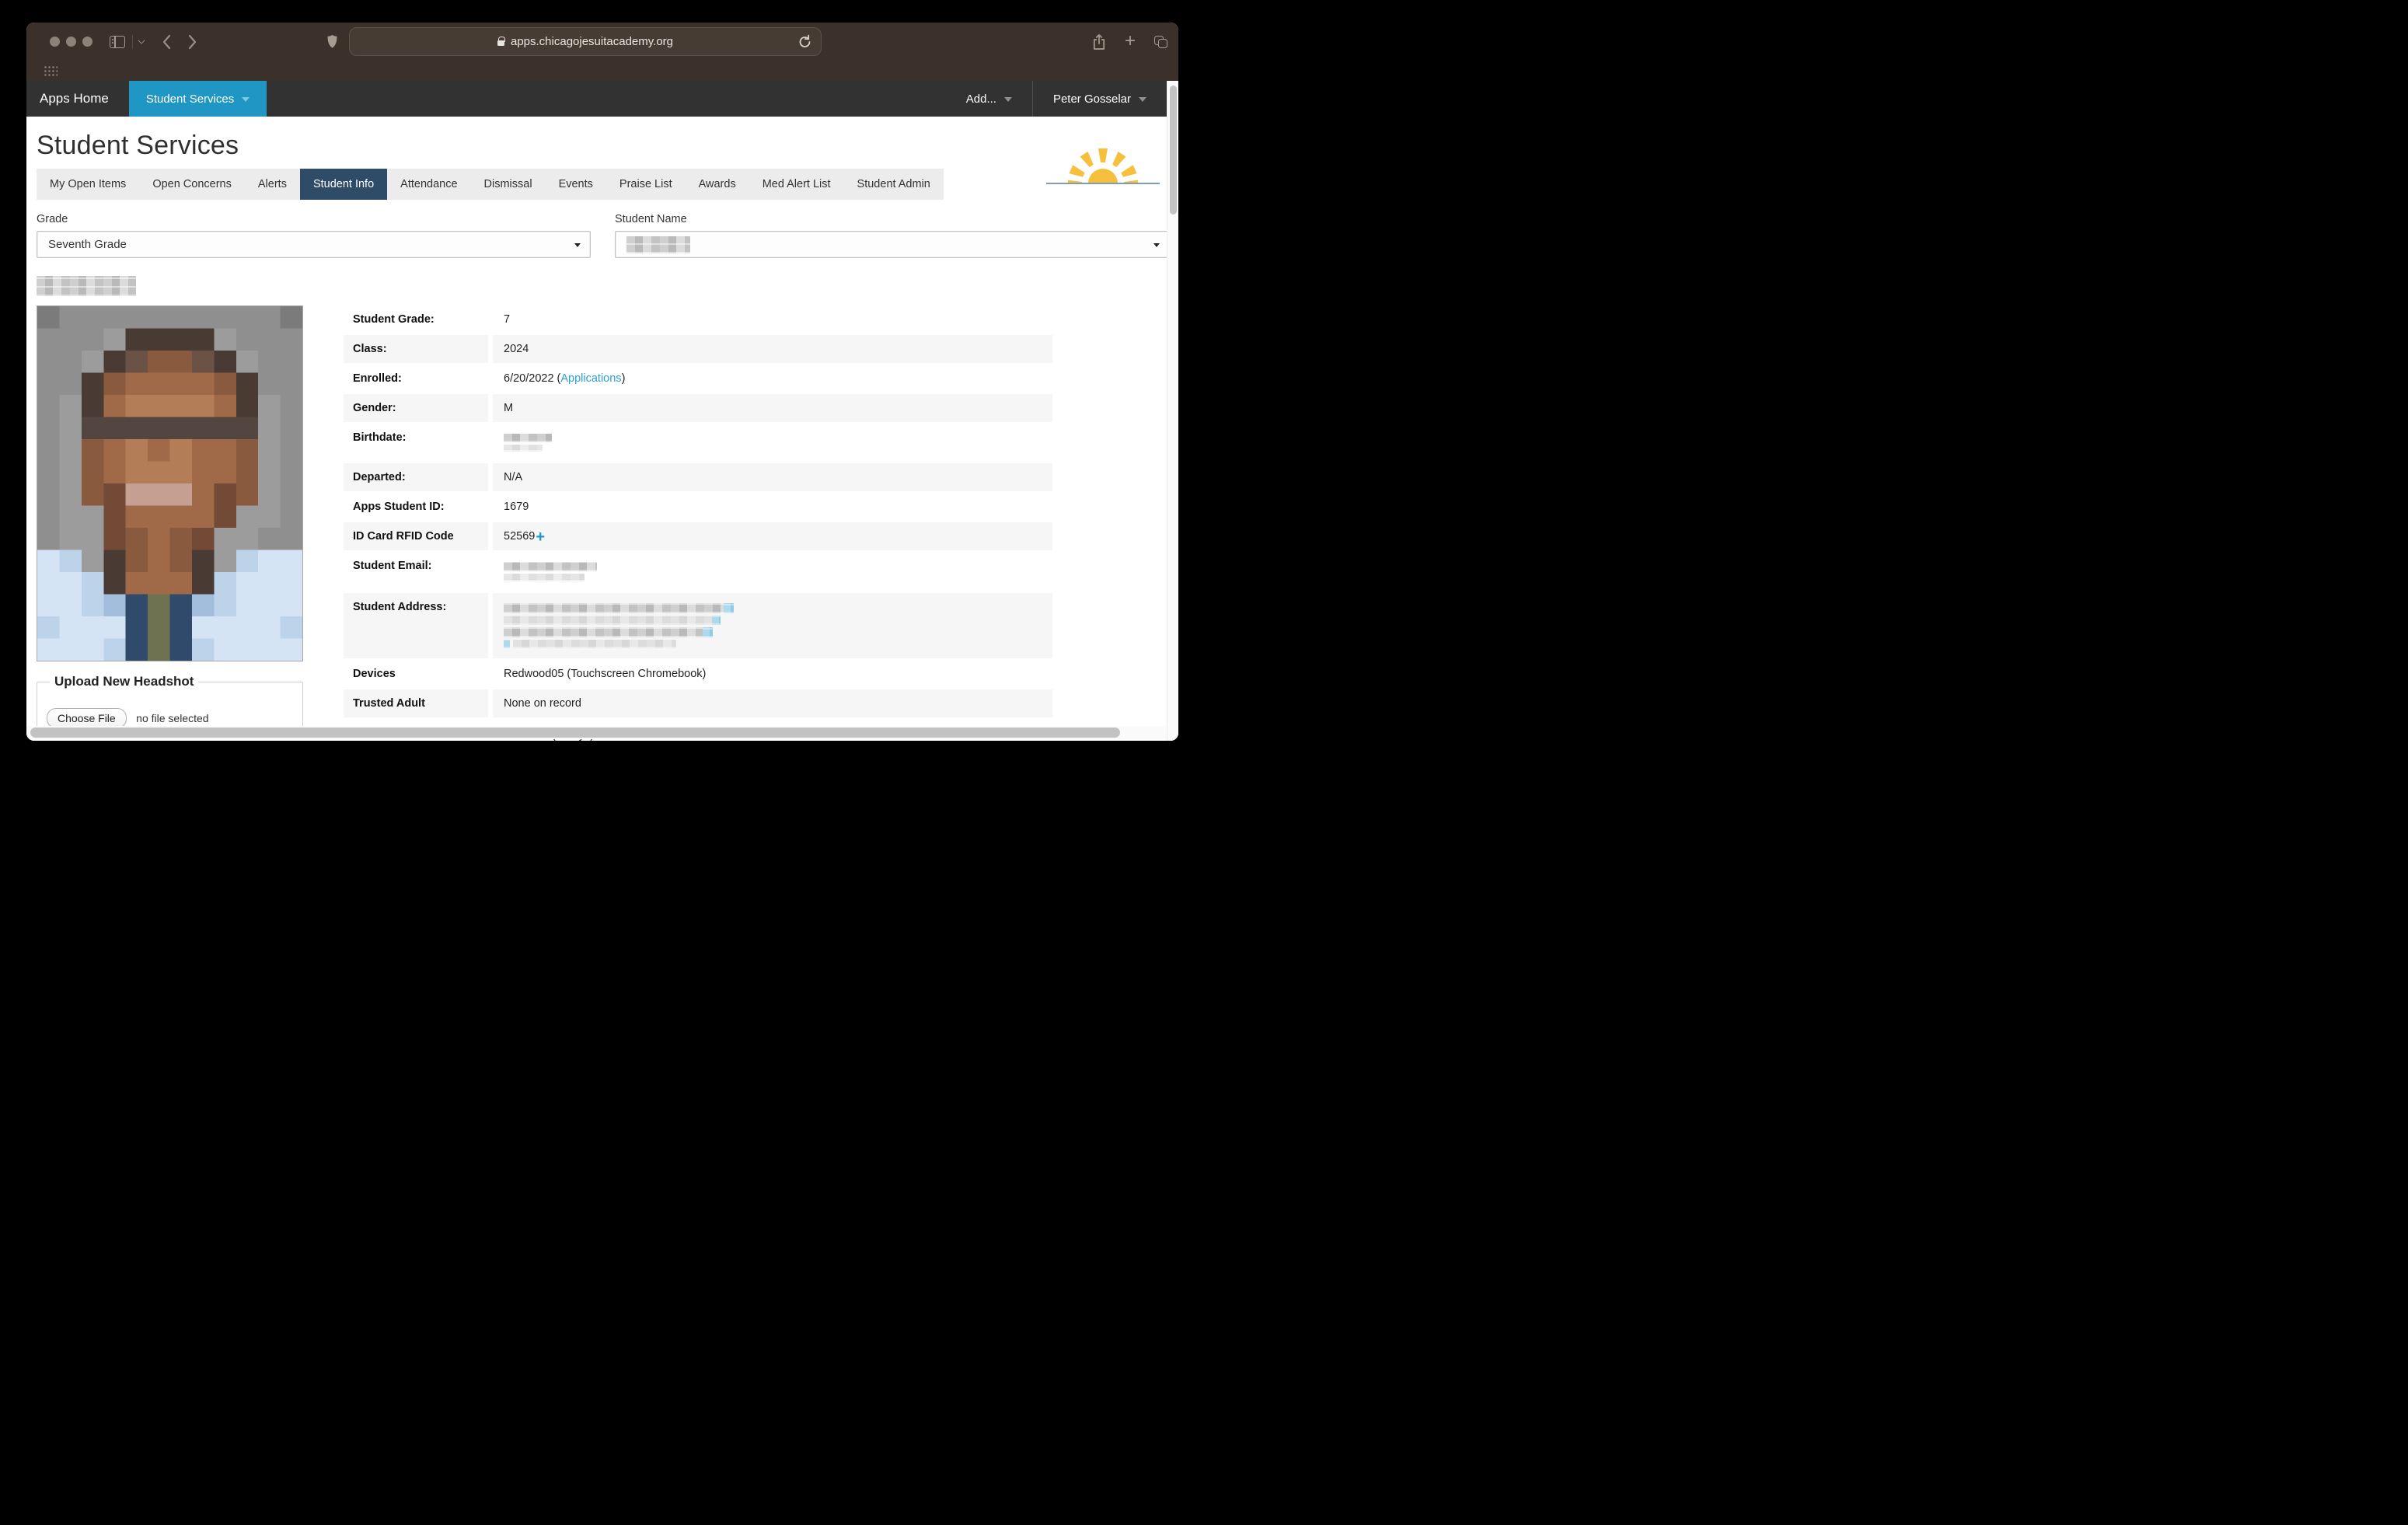 The image size is (2408, 1525). I want to click on detail-value: 6/20/2022 (Applications), so click(565, 378).